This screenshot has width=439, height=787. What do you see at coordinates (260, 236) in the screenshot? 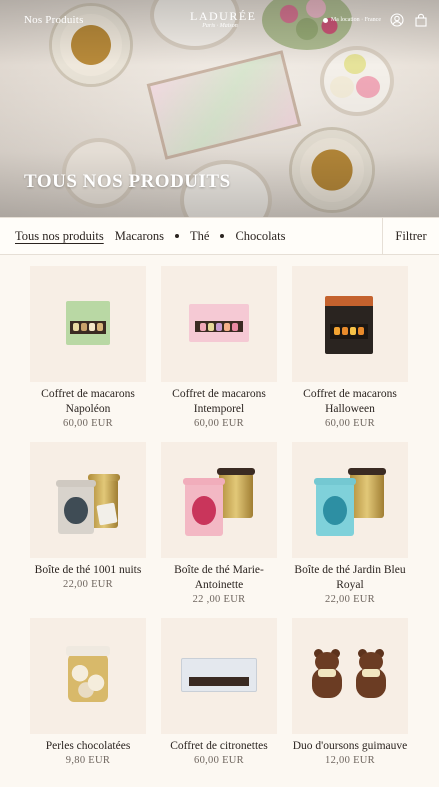
I see `tab-chocolats: Chocolats` at bounding box center [260, 236].